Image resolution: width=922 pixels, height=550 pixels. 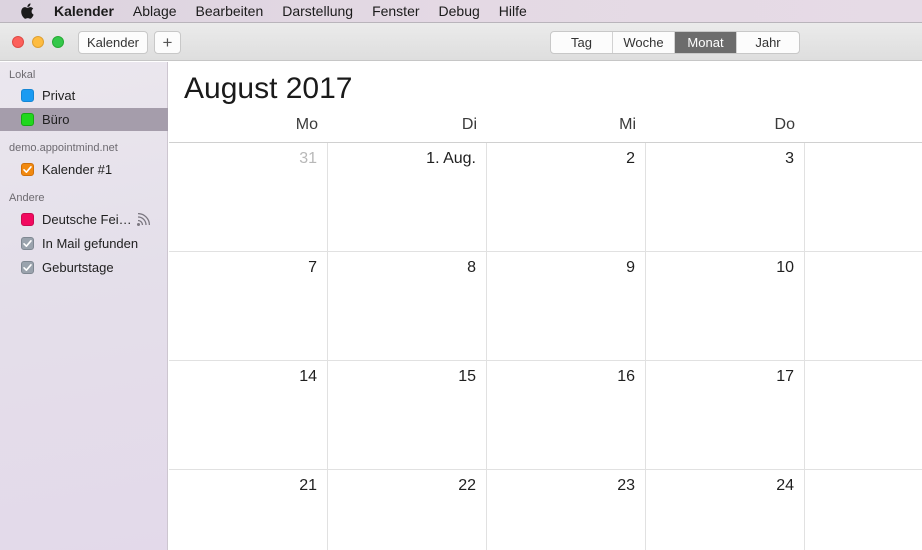 What do you see at coordinates (308, 158) in the screenshot?
I see `day-number: 31` at bounding box center [308, 158].